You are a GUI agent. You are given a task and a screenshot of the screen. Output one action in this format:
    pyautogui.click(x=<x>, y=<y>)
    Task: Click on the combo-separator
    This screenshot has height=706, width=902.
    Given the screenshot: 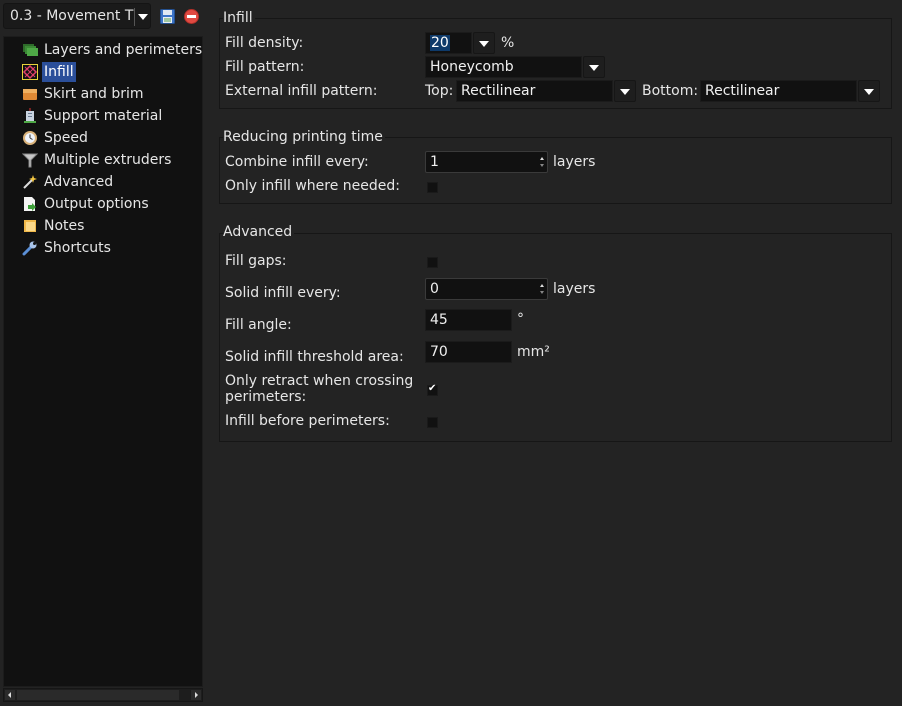 What is the action you would take?
    pyautogui.click(x=134, y=17)
    